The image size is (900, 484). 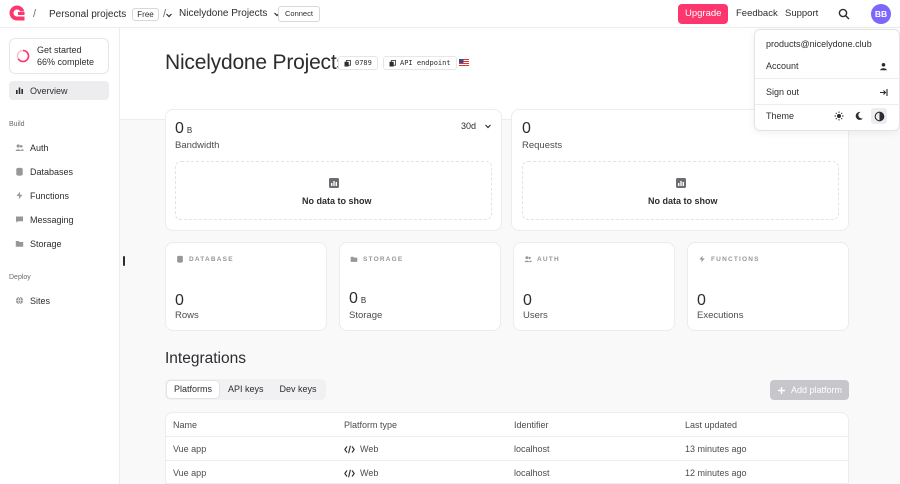 I want to click on sidebar-item-functions: Functions, so click(x=59, y=195).